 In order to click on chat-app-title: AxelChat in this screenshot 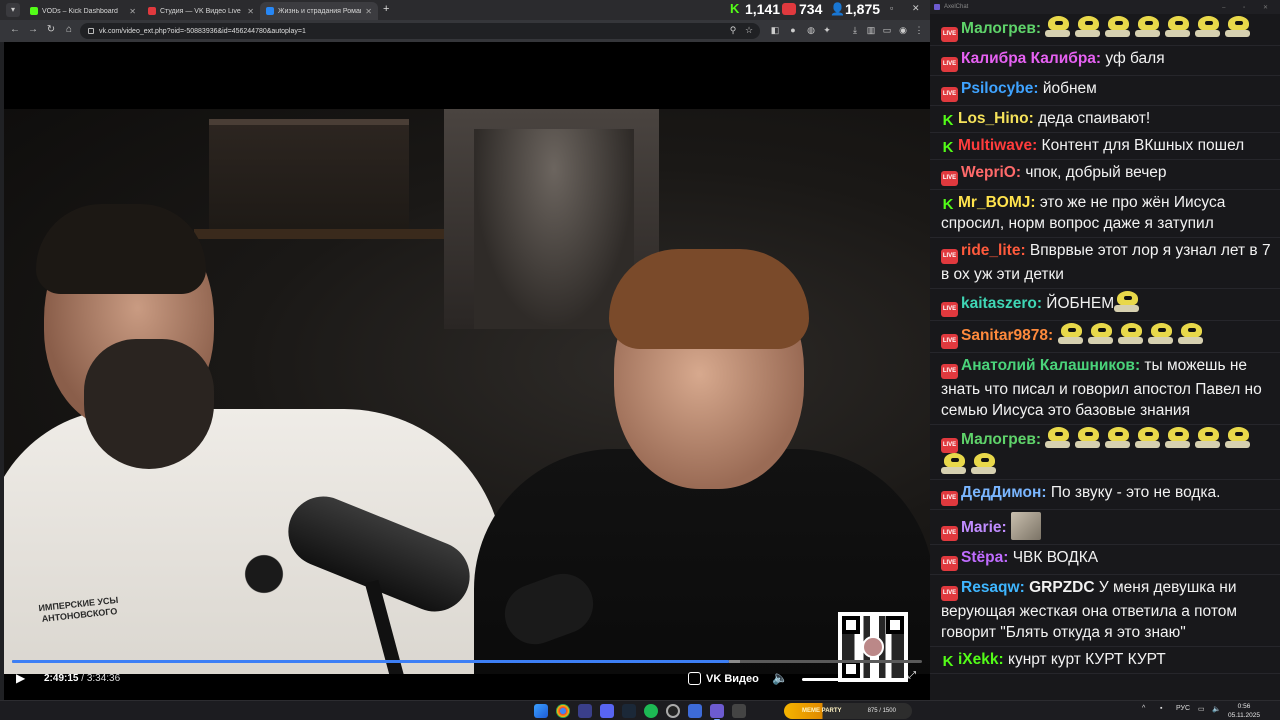, I will do `click(956, 7)`.